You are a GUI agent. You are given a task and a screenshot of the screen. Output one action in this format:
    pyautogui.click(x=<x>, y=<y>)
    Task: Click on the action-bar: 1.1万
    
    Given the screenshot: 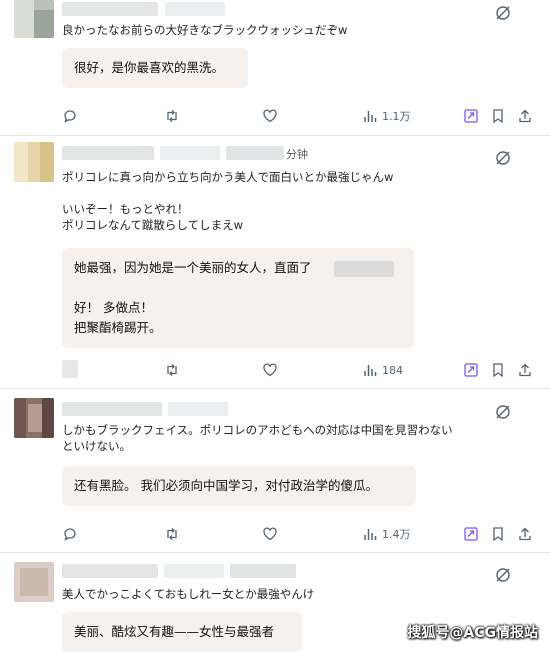 What is the action you would take?
    pyautogui.click(x=275, y=116)
    